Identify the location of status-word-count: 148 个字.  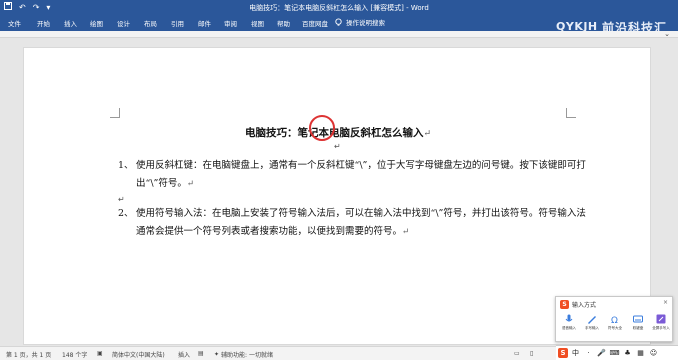
(74, 354).